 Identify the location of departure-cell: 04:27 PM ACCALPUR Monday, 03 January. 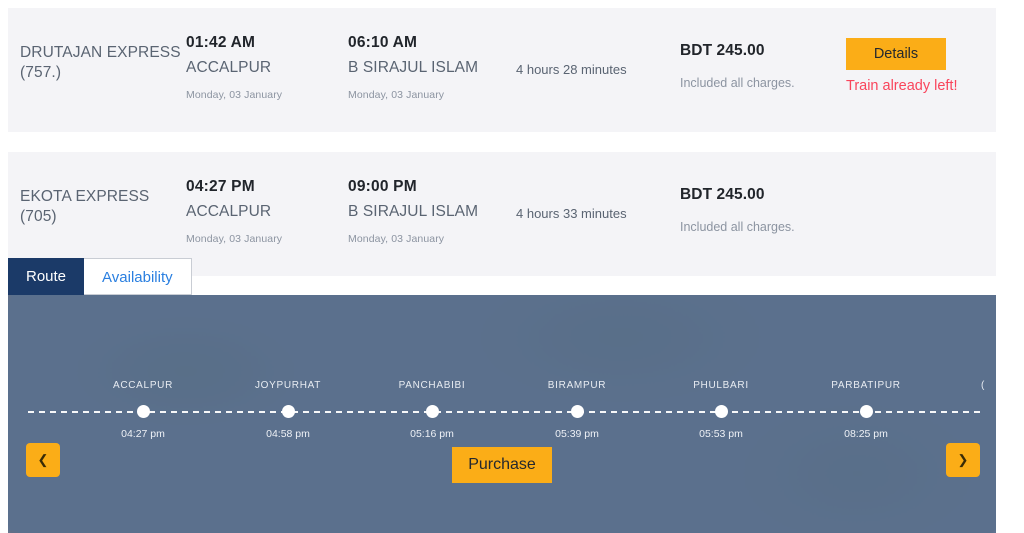
(266, 210).